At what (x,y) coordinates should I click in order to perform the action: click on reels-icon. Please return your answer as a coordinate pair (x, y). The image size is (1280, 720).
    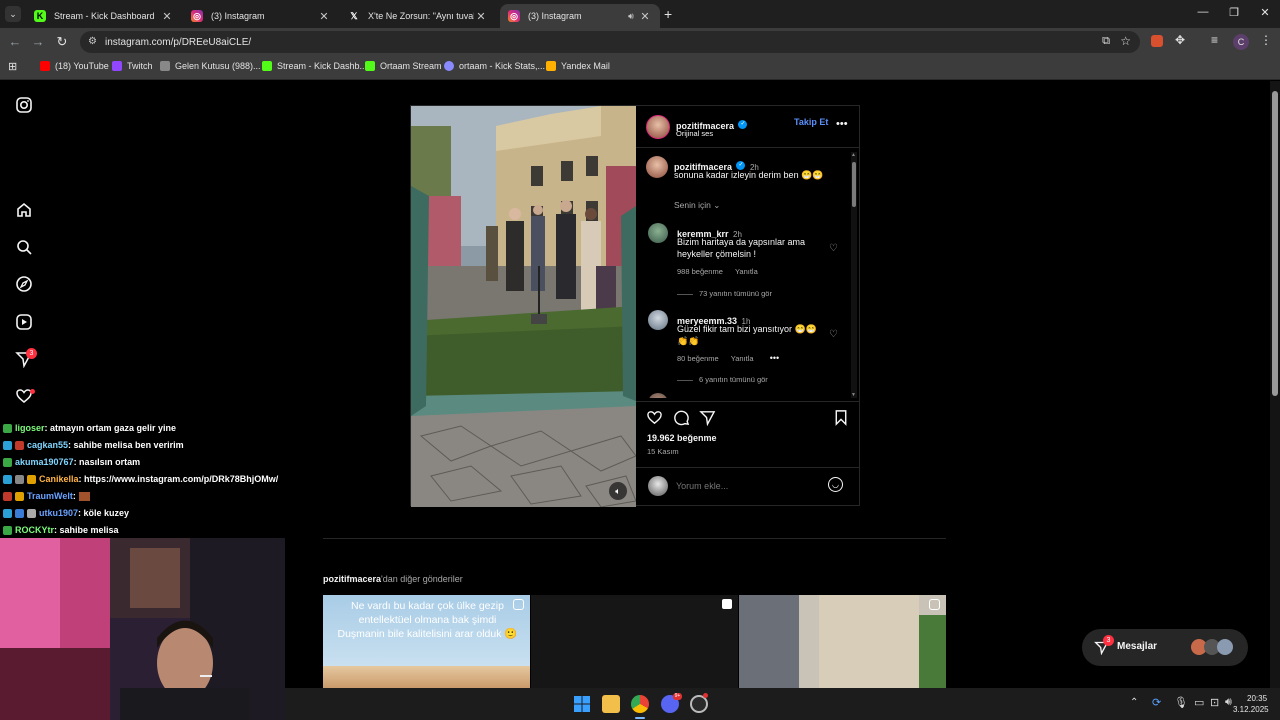
    Looking at the image, I should click on (24, 322).